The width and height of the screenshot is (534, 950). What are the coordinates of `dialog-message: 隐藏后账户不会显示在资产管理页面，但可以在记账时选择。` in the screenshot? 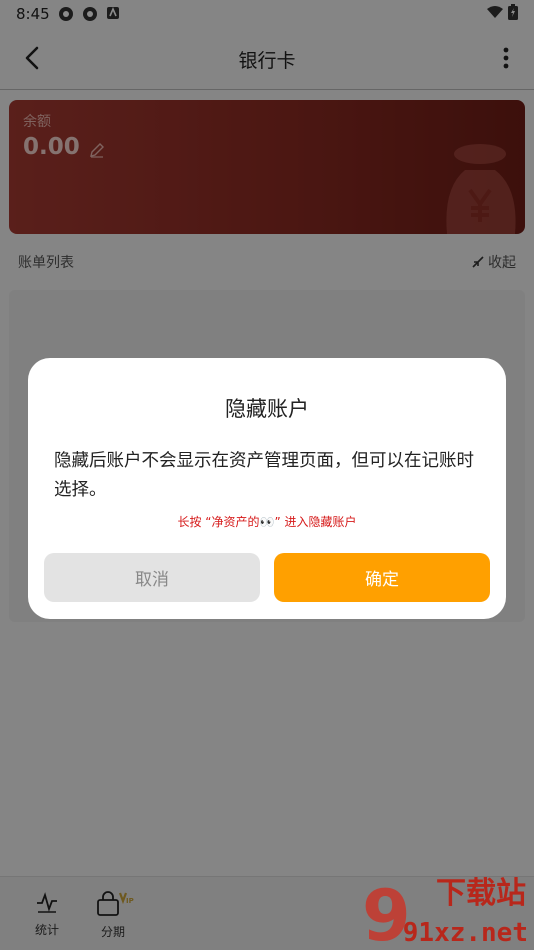 It's located at (264, 475).